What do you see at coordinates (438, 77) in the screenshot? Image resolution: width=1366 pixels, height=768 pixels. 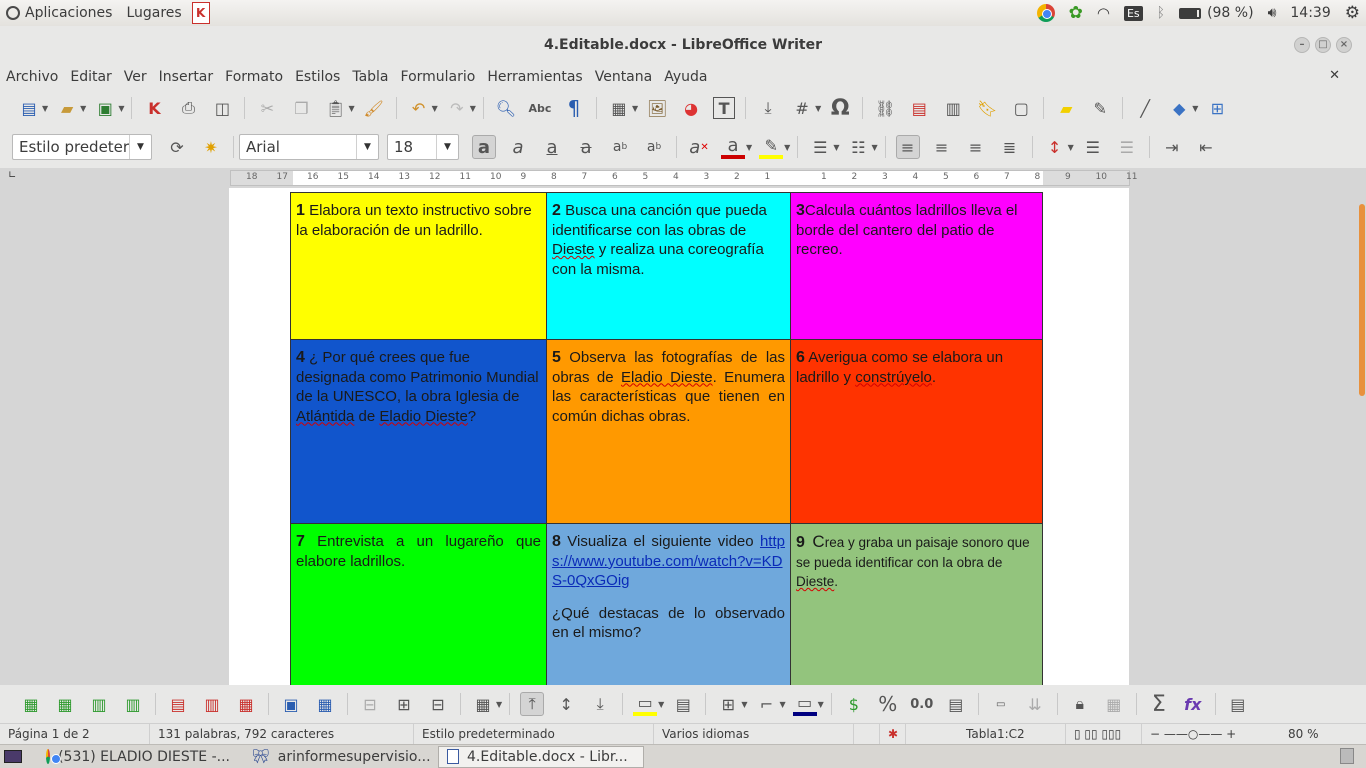 I see `menu-formulario: Formulario` at bounding box center [438, 77].